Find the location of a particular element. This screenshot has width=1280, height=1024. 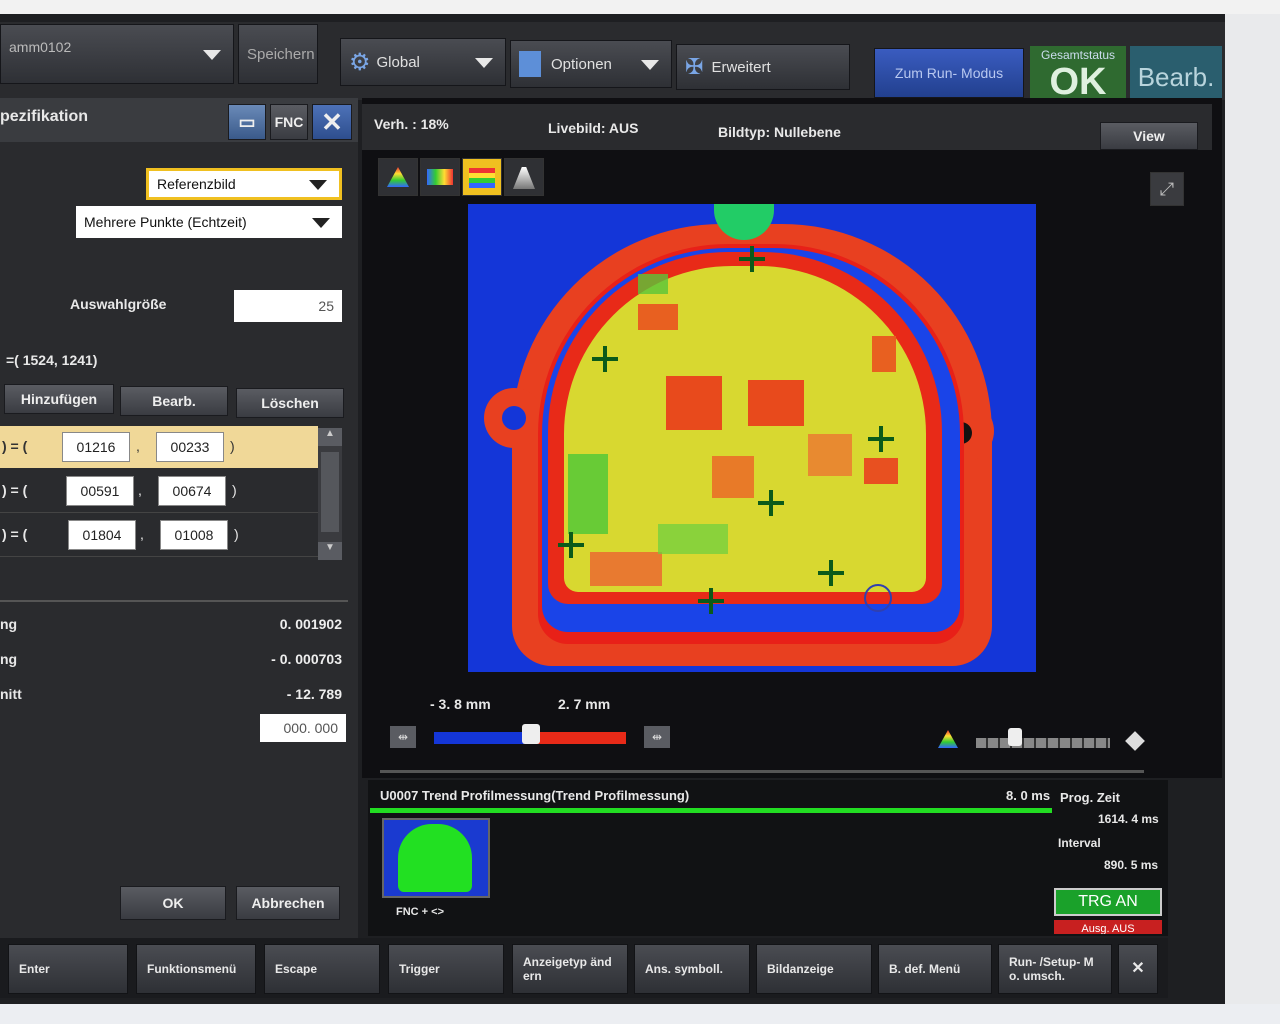

point-row: ) = ( 01804 , 01008 ) is located at coordinates (159, 535).